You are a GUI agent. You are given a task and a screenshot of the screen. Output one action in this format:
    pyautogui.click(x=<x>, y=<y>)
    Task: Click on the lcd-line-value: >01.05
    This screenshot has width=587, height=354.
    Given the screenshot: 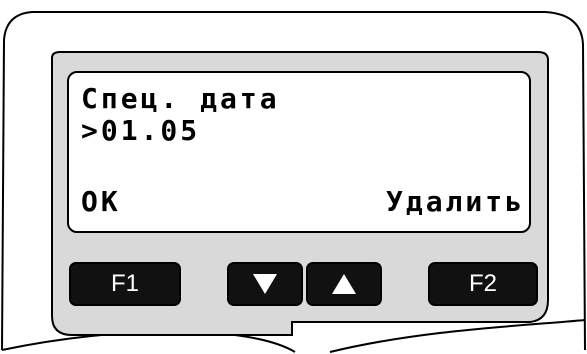 What is the action you would take?
    pyautogui.click(x=141, y=130)
    